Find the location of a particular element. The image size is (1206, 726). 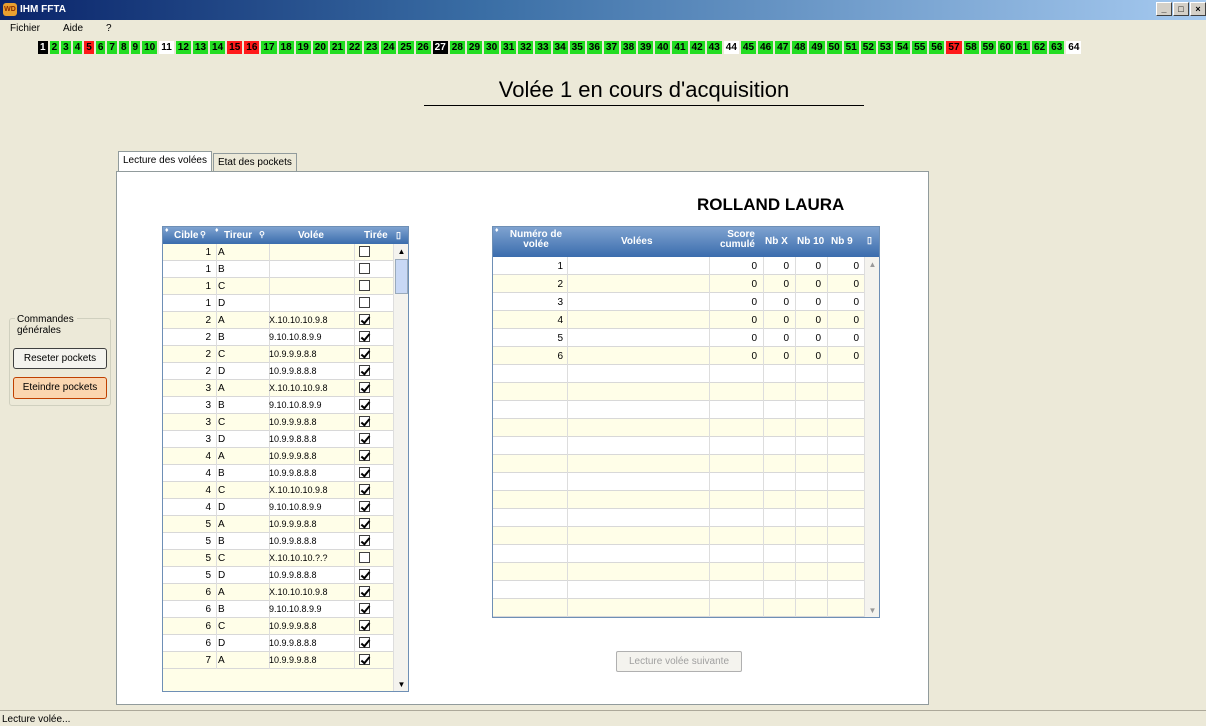

table-row: 4 A 10.9.9.9.8.8 is located at coordinates (285, 456).